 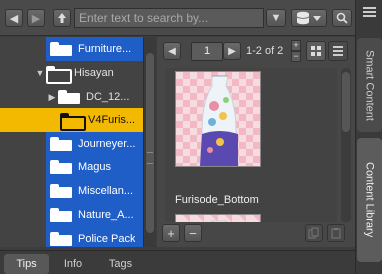 I want to click on tree-item-label: Magus, so click(x=95, y=167).